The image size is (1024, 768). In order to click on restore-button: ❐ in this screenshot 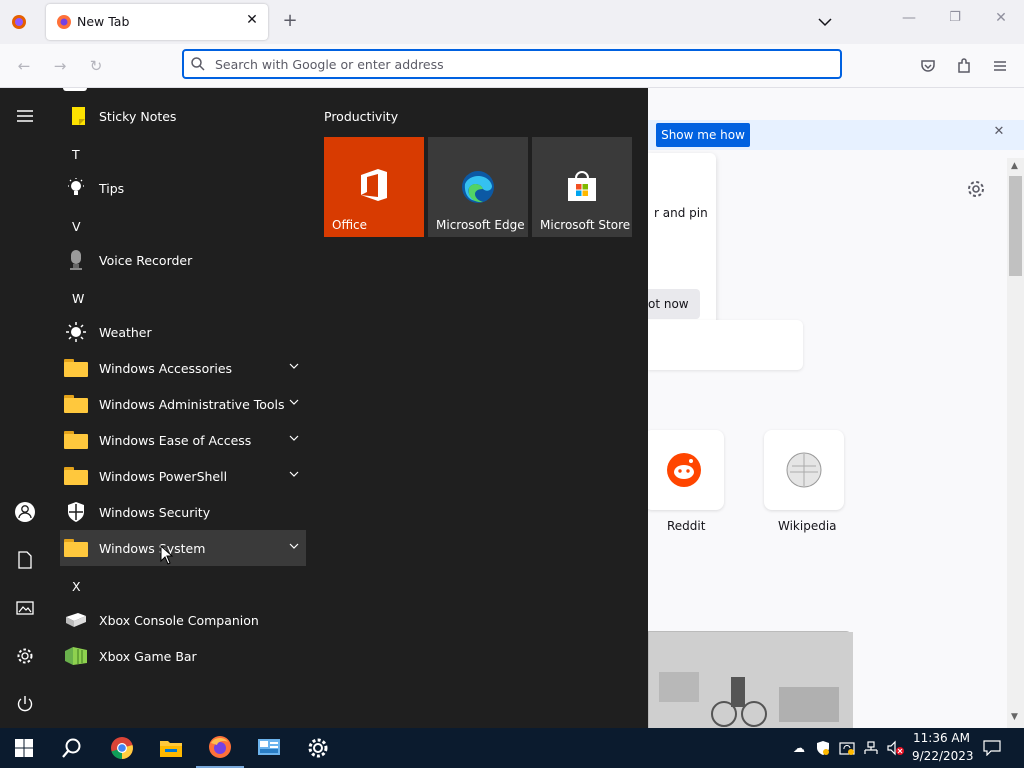, I will do `click(955, 20)`.